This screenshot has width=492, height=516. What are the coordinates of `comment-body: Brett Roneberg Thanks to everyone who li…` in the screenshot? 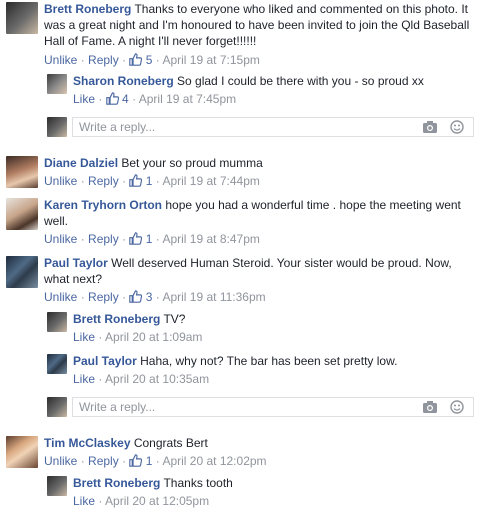 It's located at (264, 25).